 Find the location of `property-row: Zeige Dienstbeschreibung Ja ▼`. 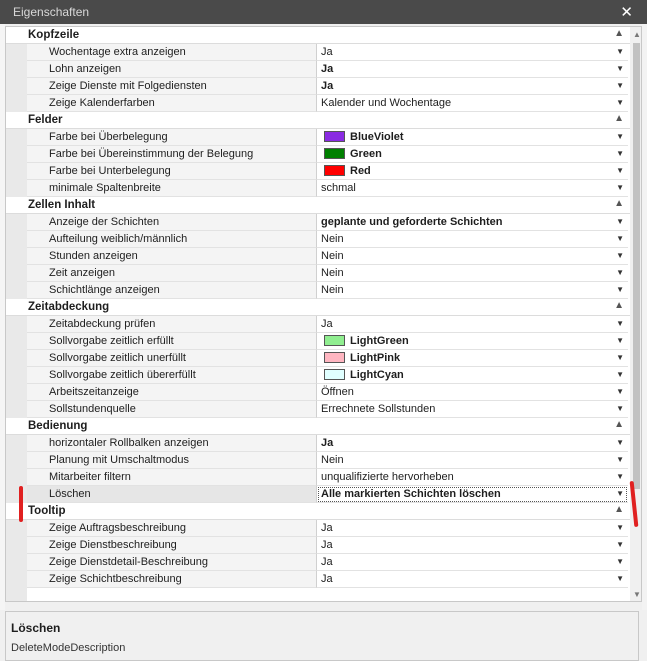

property-row: Zeige Dienstbeschreibung Ja ▼ is located at coordinates (318, 545).